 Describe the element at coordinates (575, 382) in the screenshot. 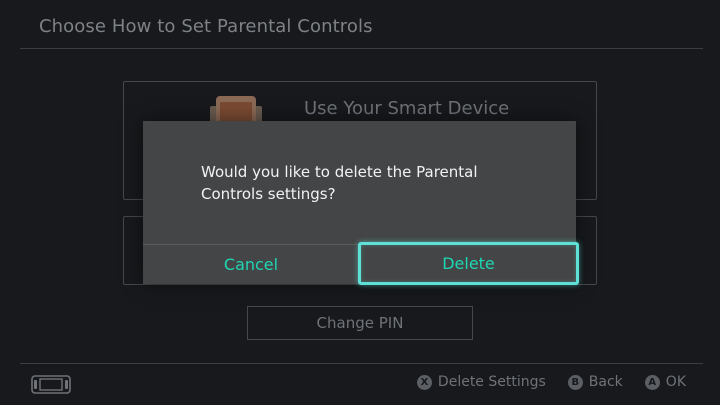

I see `b-button-icon: B` at that location.